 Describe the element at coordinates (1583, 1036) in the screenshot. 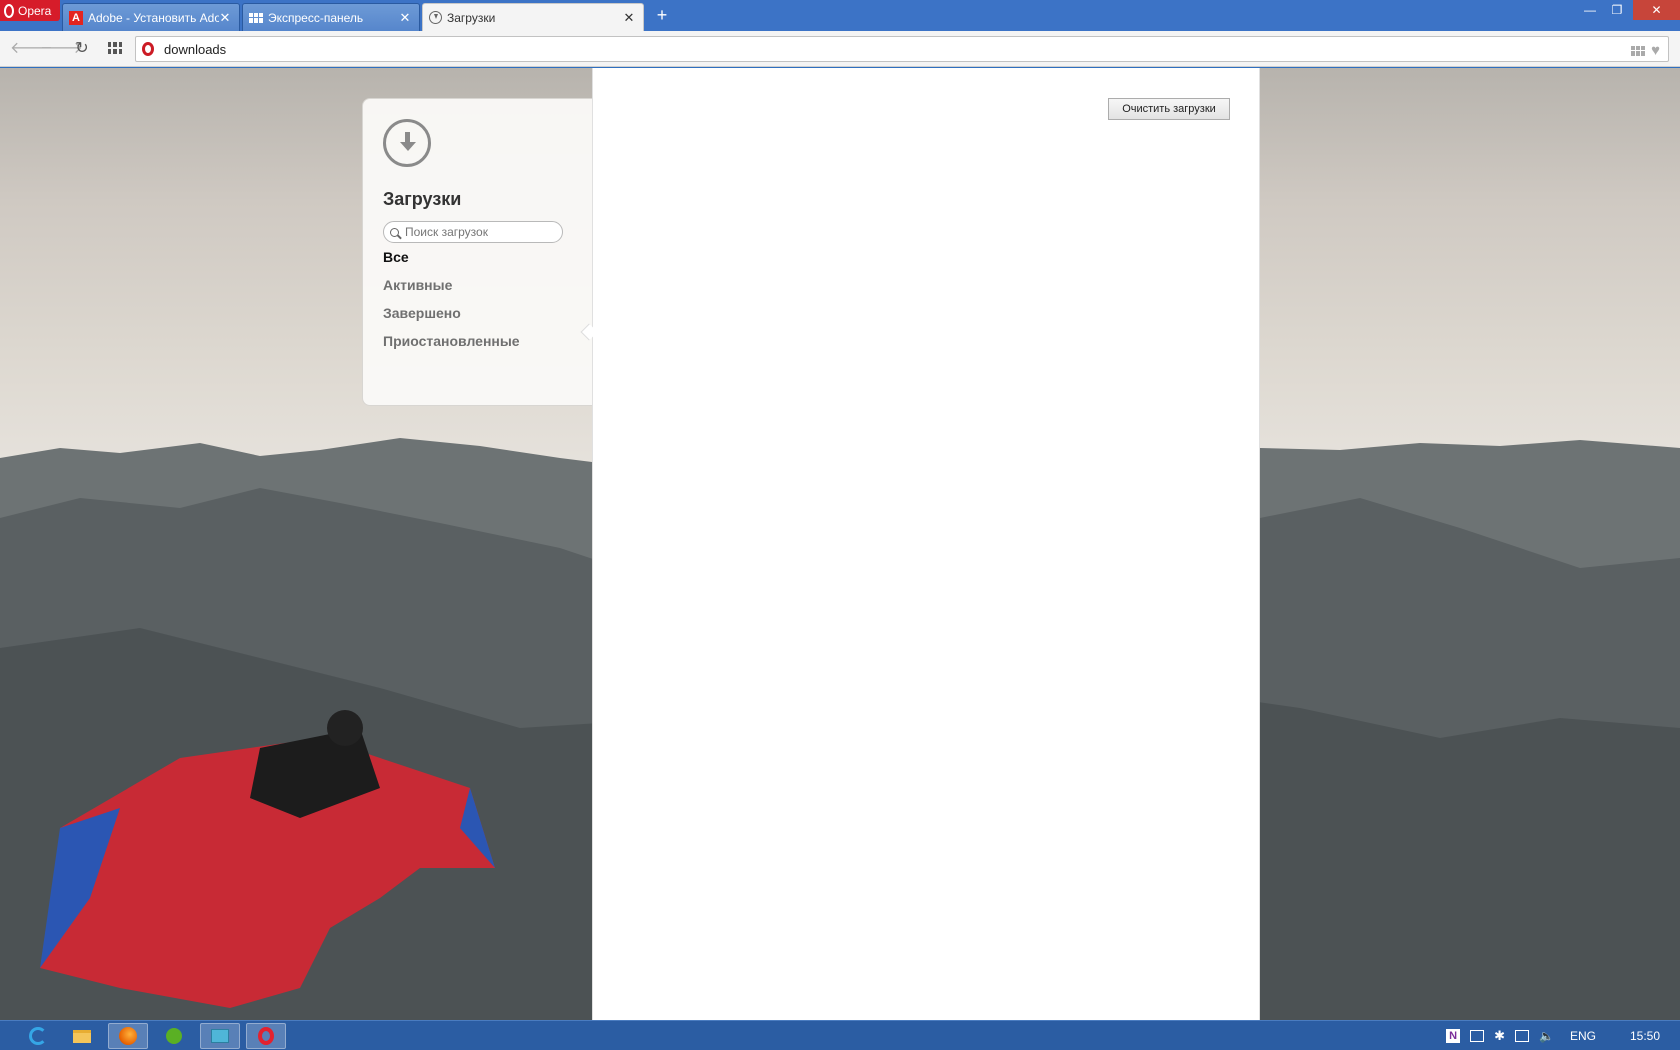

I see `language-indicator: ENG` at that location.